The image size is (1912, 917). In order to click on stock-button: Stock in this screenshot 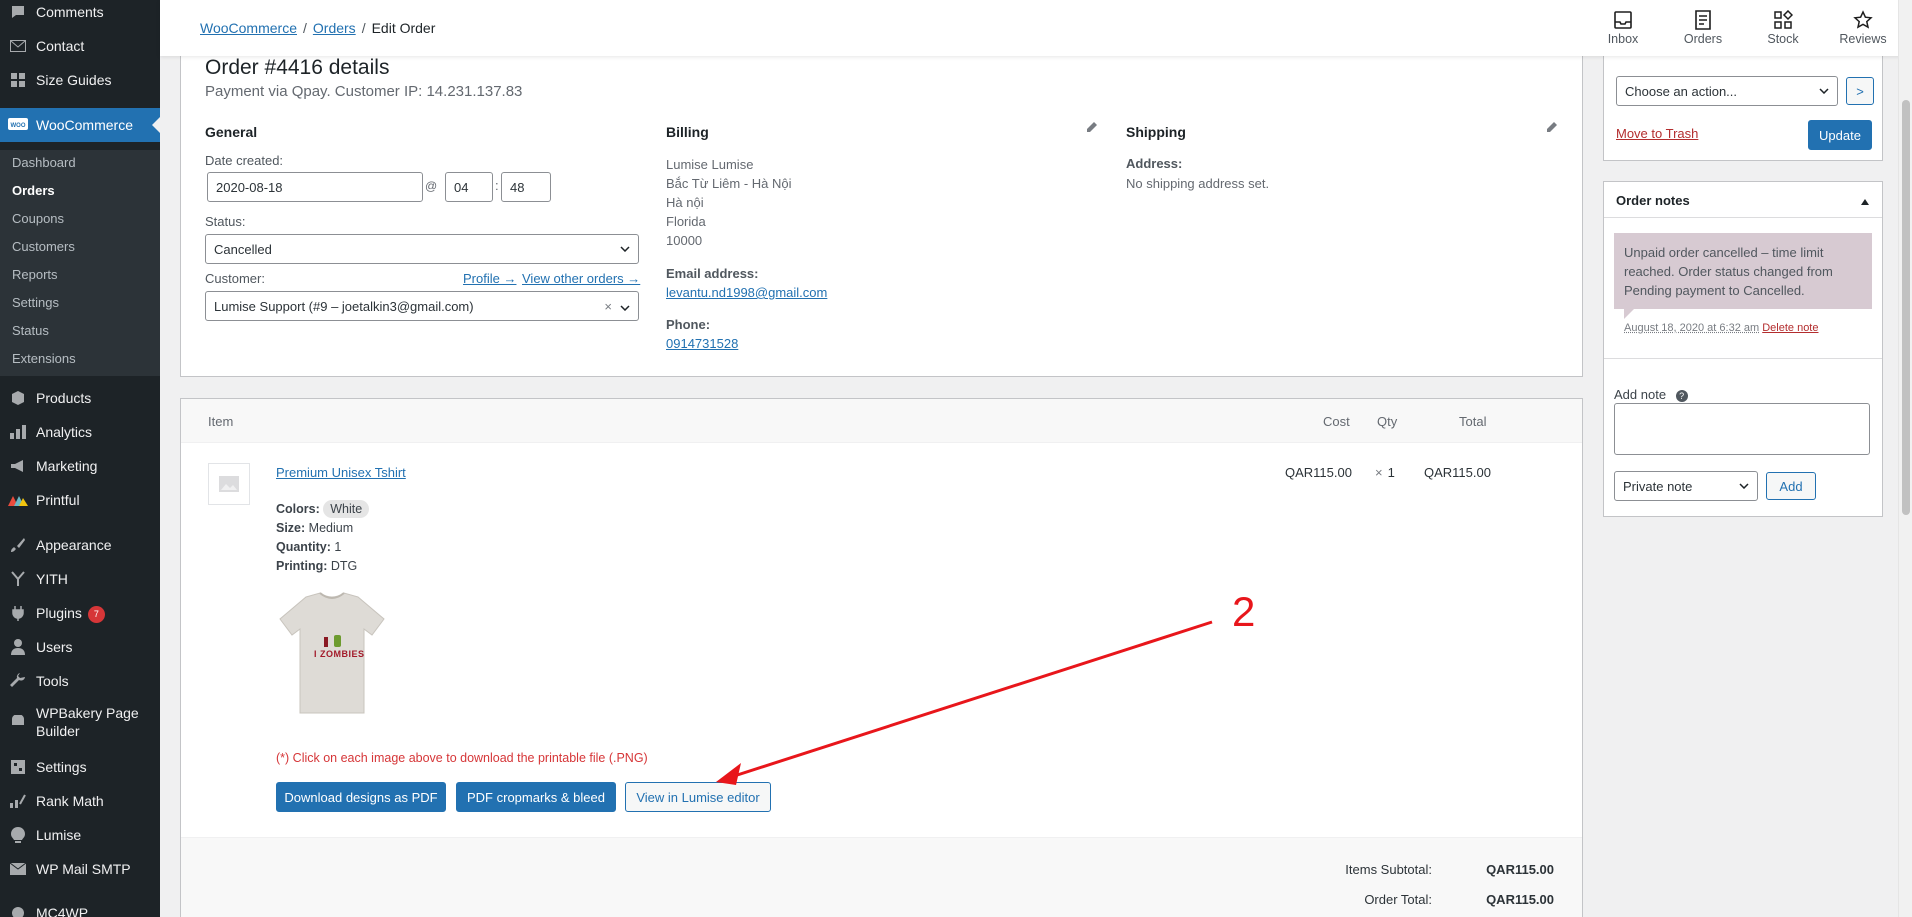, I will do `click(1783, 27)`.